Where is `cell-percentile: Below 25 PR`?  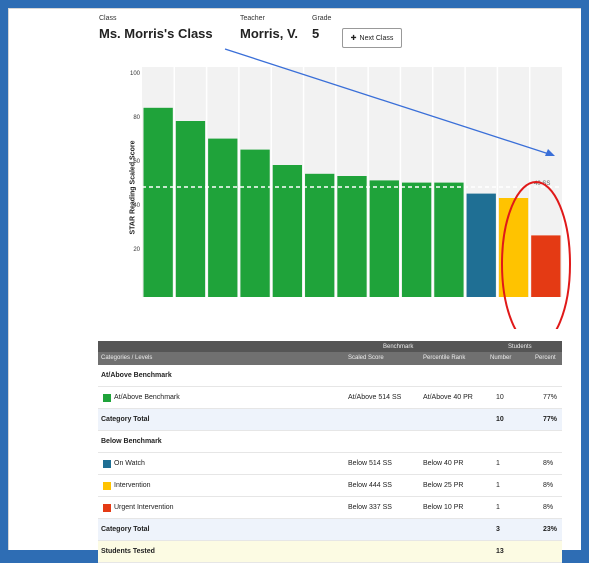 cell-percentile: Below 25 PR is located at coordinates (443, 485).